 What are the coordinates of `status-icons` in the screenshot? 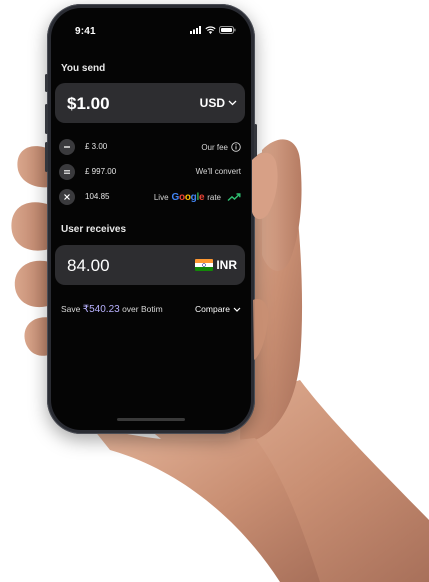 It's located at (213, 30).